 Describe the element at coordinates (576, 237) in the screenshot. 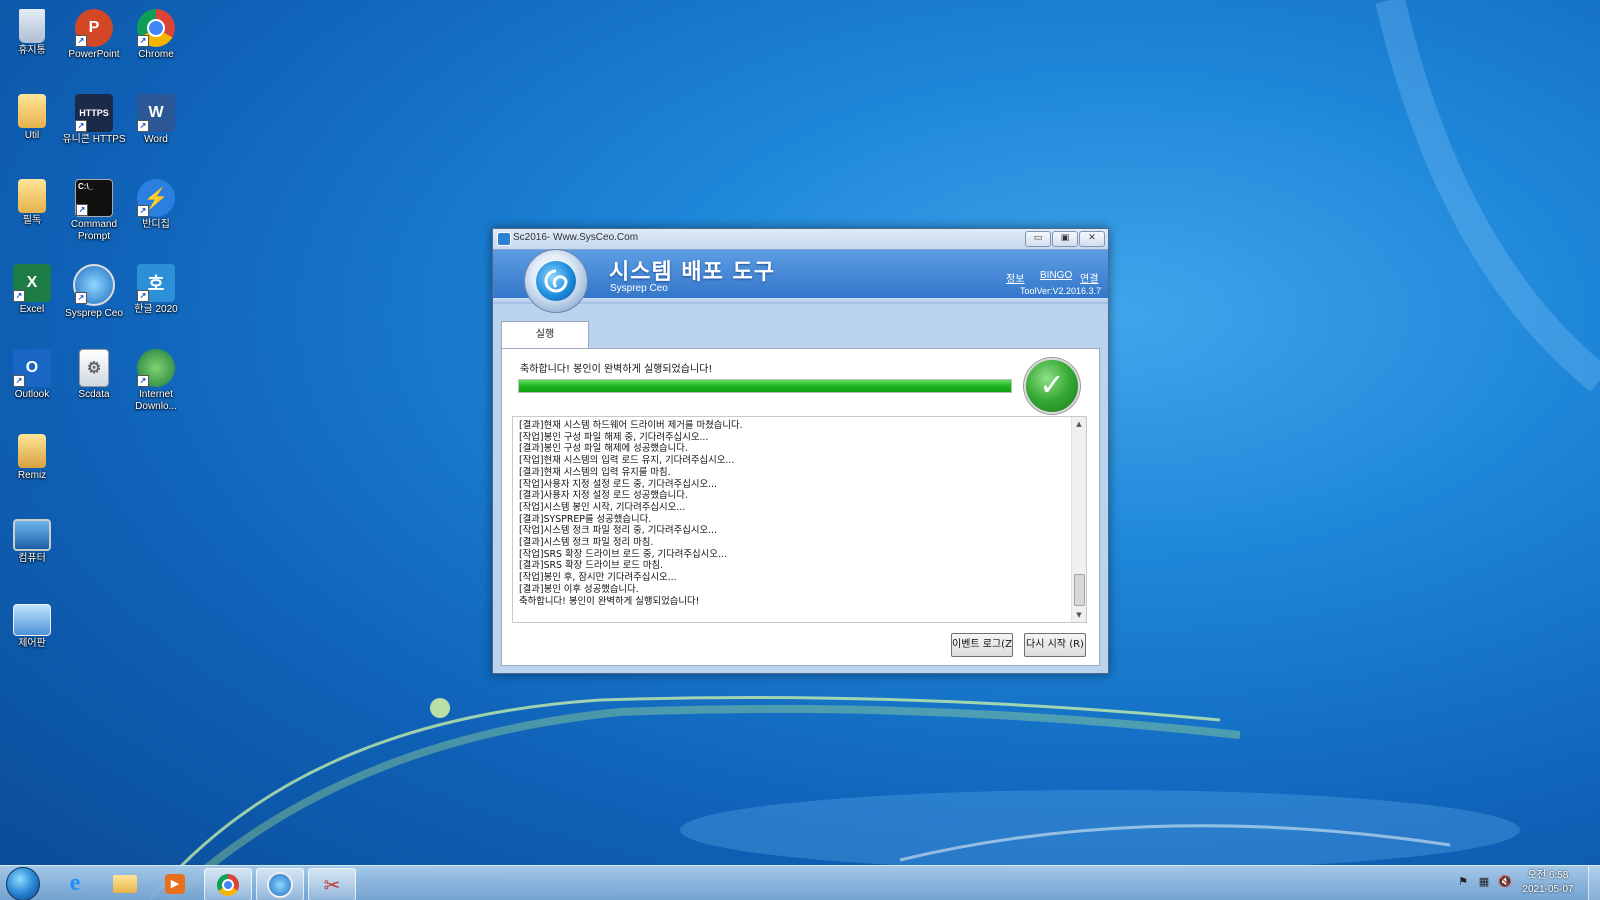

I see `window-title: Sc2016- Www.SysCeo.Com` at that location.